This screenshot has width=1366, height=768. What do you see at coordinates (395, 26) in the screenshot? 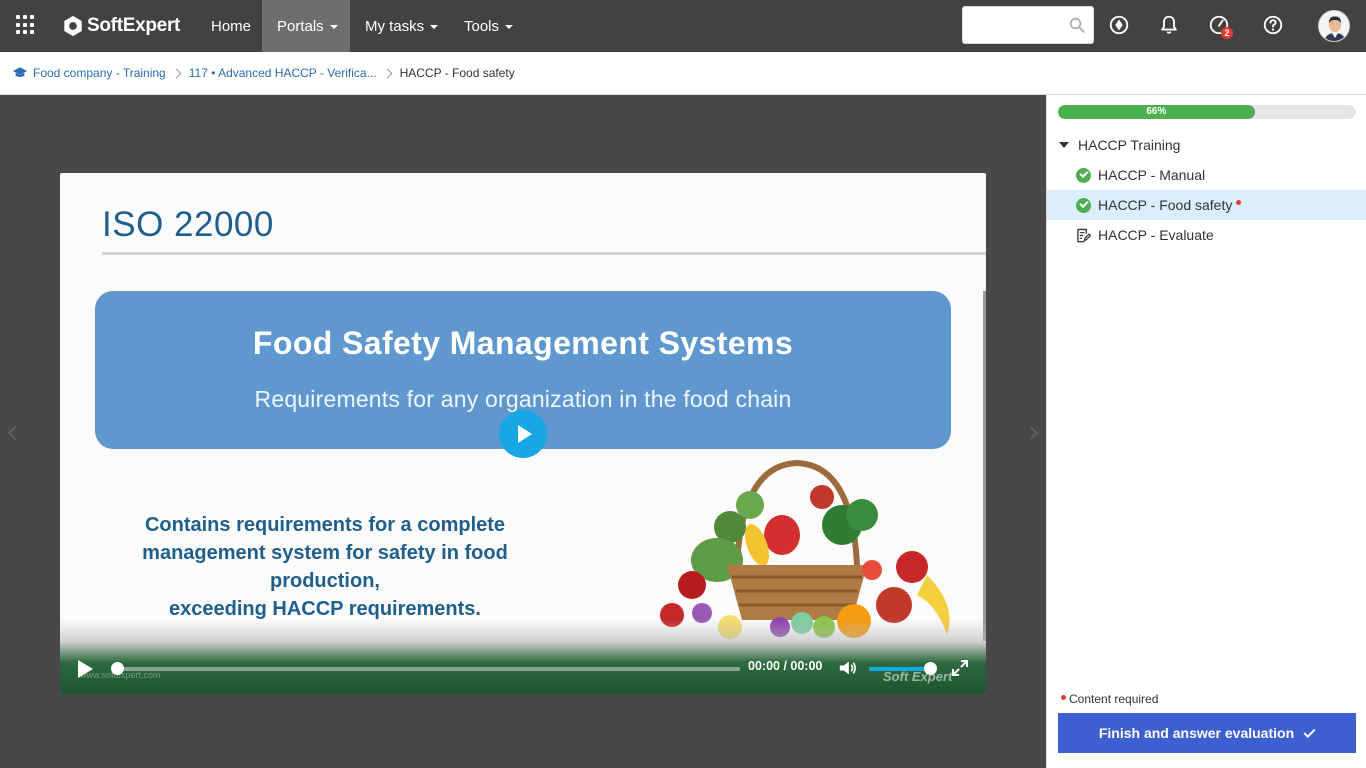
I see `nav-my-tasks-label: My tasks` at bounding box center [395, 26].